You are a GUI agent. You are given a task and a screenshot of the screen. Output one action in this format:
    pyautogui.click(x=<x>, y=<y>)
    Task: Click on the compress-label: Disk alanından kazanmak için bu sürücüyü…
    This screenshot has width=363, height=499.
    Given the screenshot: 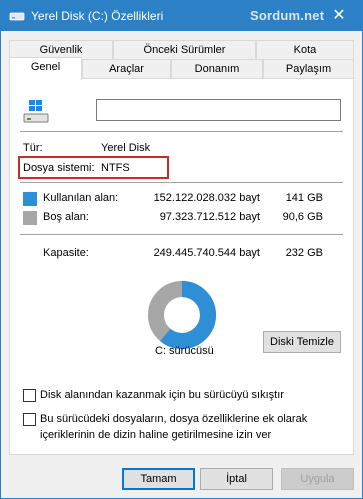 What is the action you would take?
    pyautogui.click(x=162, y=395)
    